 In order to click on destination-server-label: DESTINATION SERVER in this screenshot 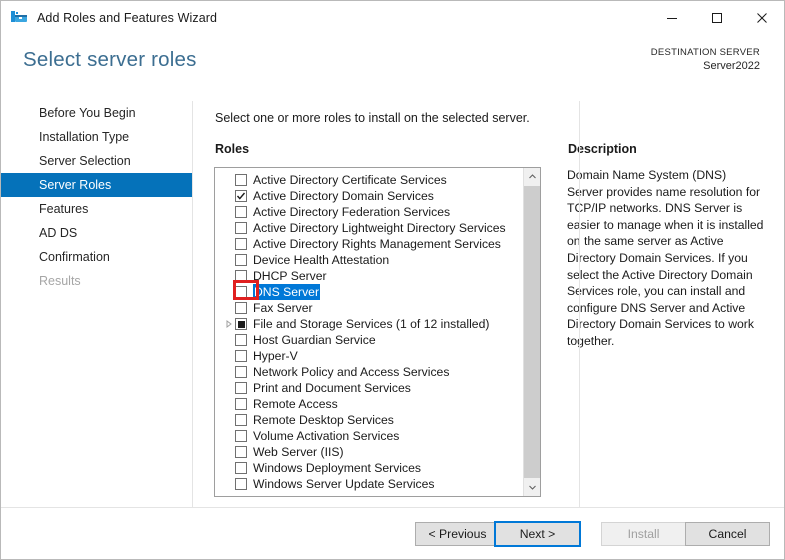, I will do `click(705, 52)`.